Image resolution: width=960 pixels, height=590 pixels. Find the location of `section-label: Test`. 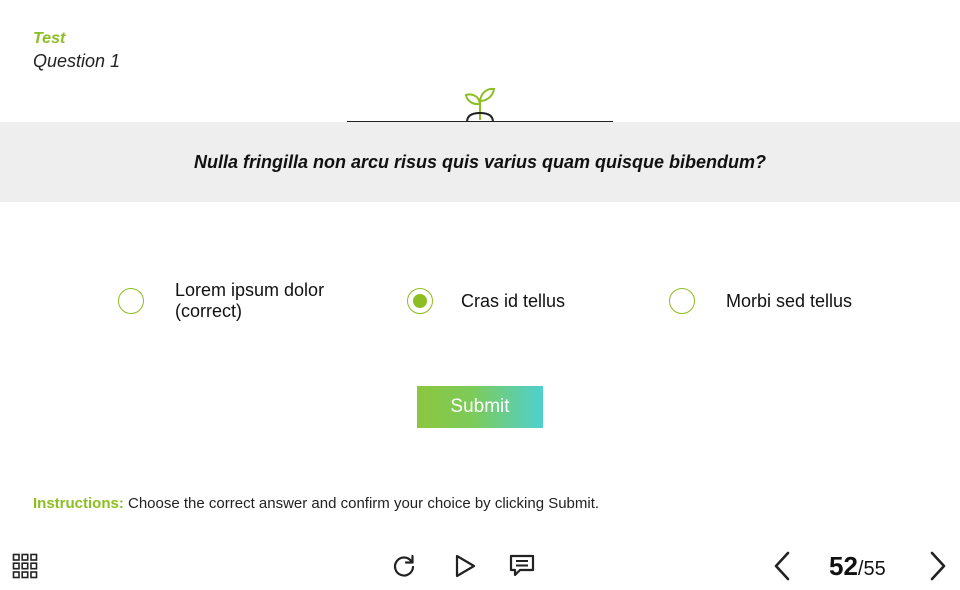

section-label: Test is located at coordinates (49, 38).